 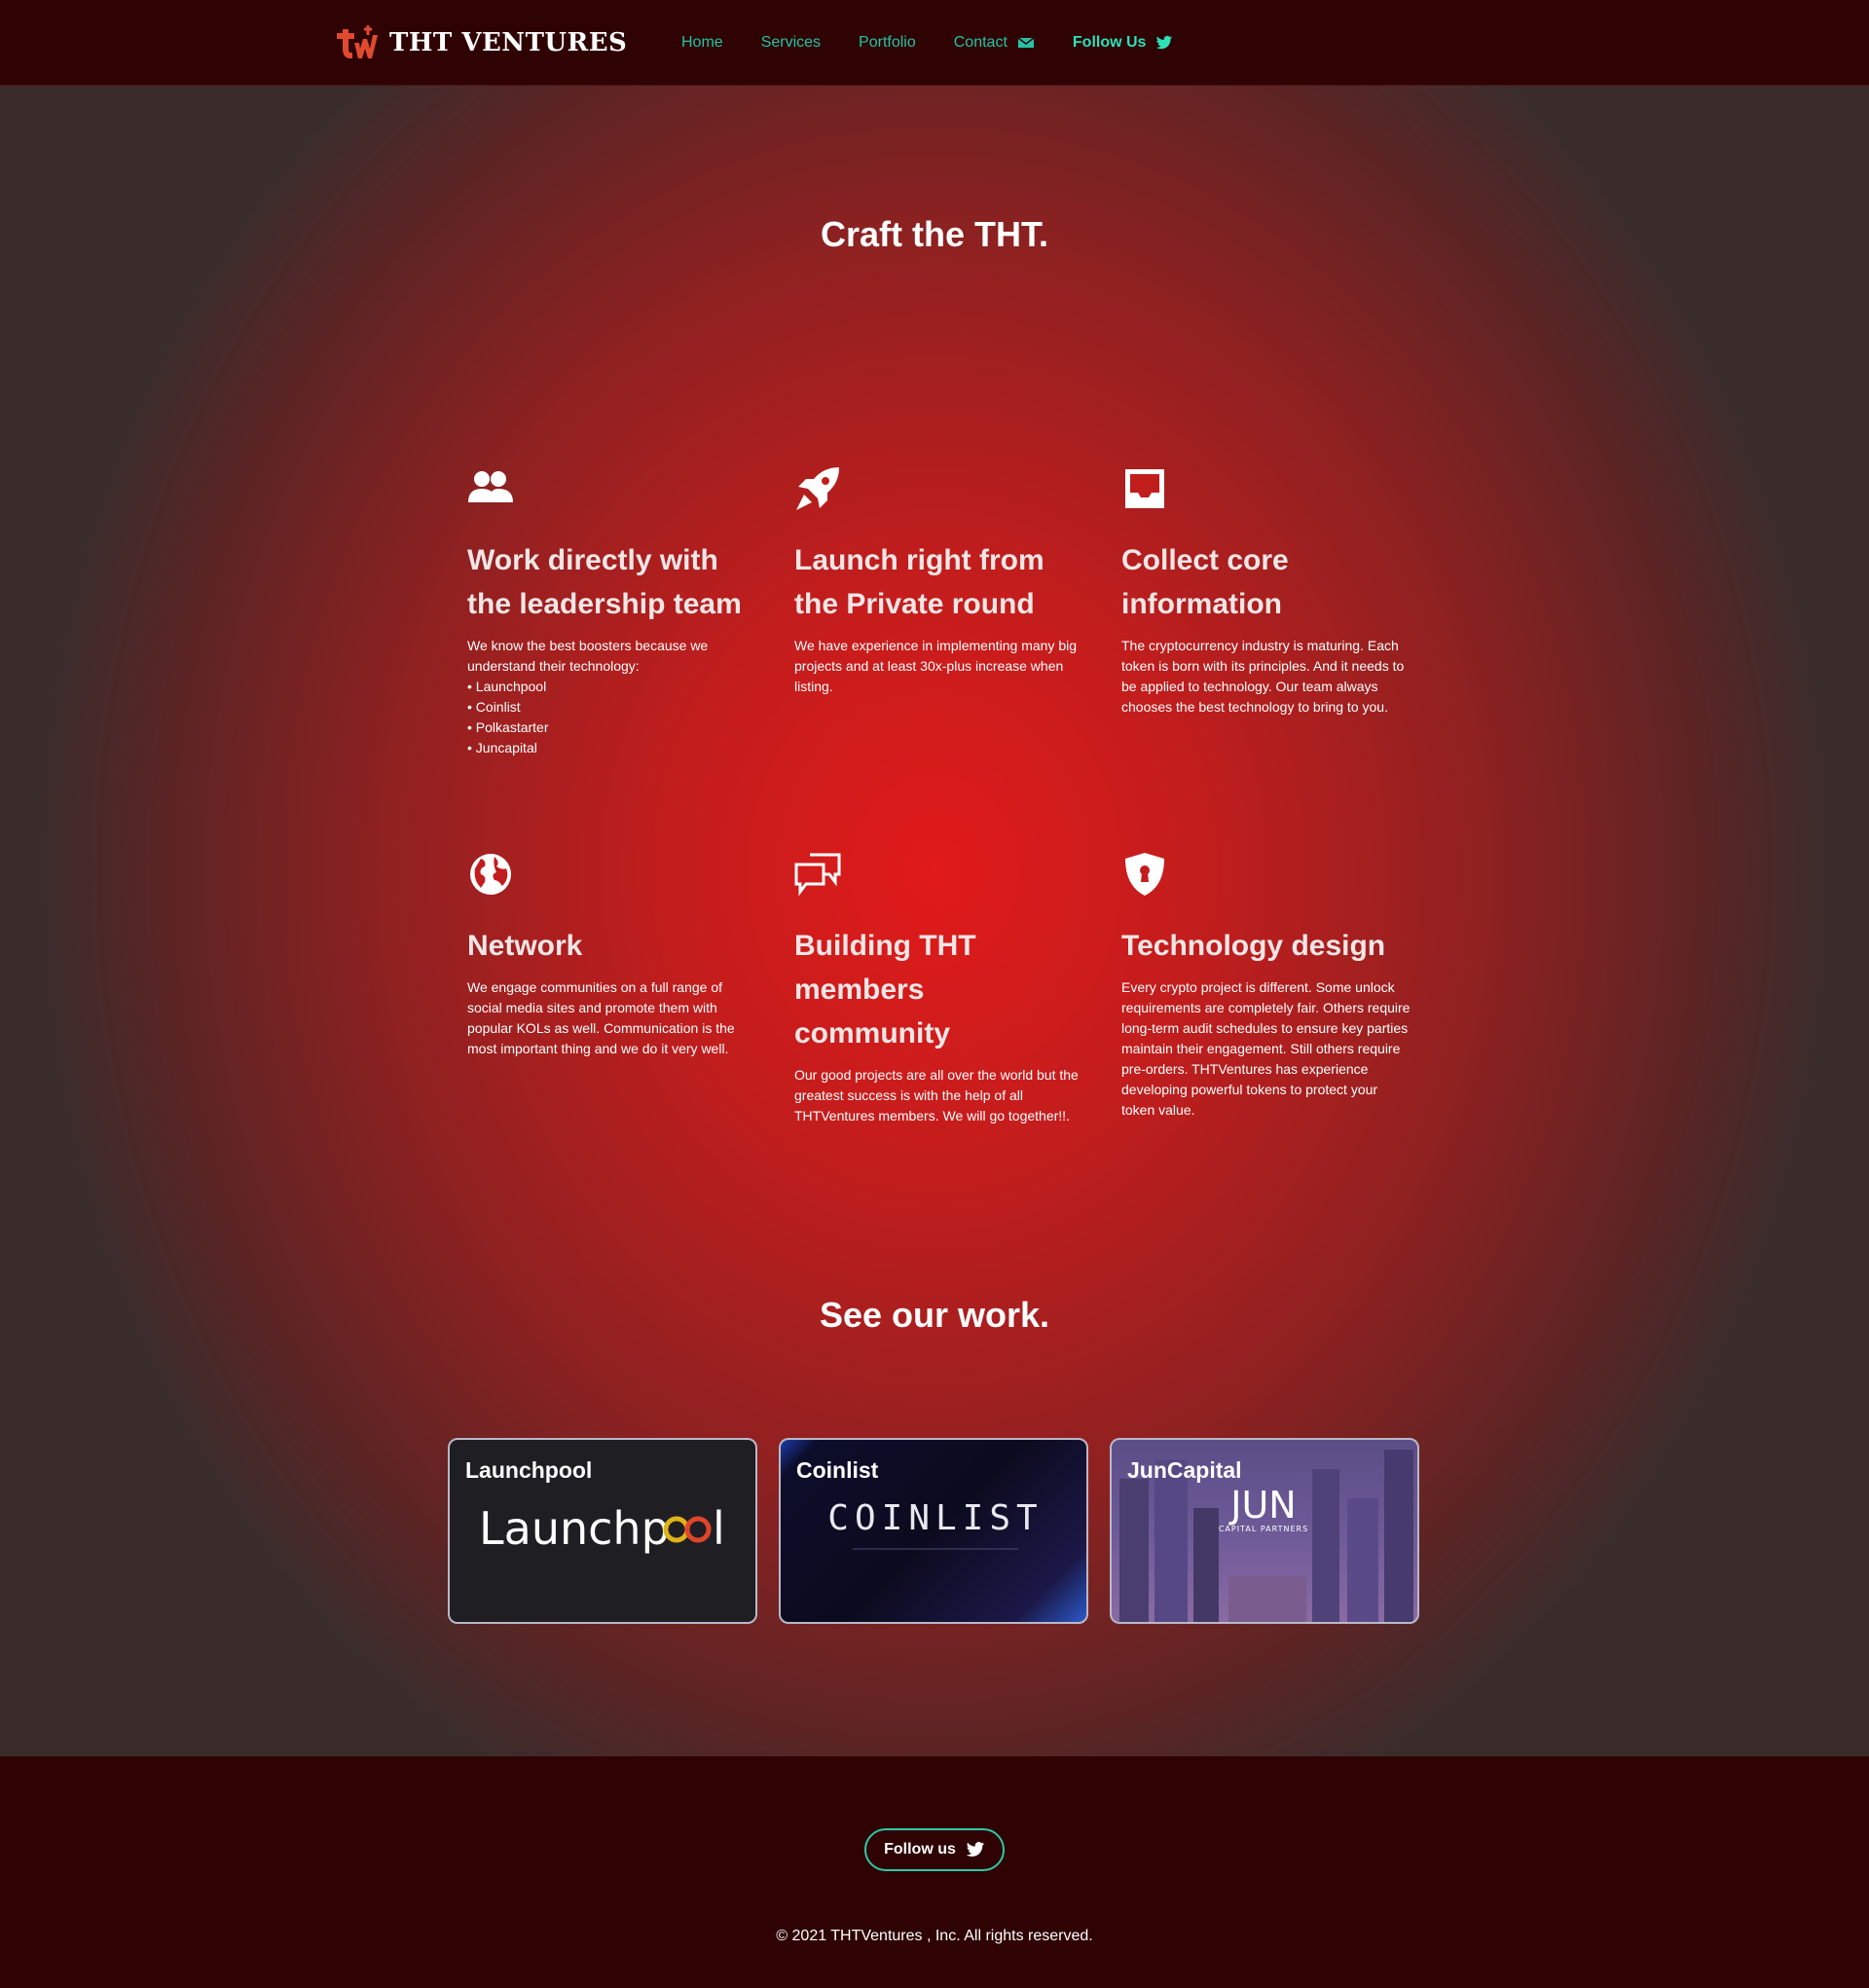 I want to click on list-item: Launchpool, so click(x=613, y=687).